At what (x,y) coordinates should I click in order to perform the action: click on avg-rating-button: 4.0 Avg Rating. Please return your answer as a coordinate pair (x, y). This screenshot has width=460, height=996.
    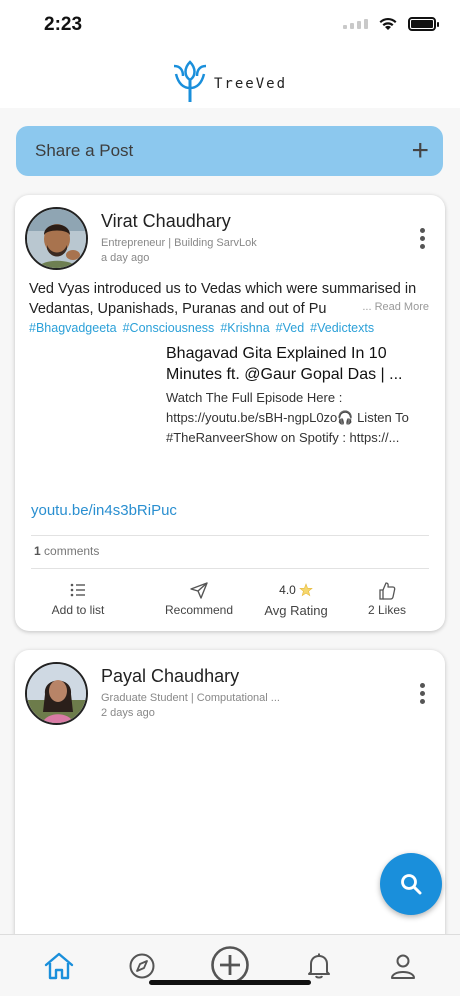
    Looking at the image, I should click on (296, 599).